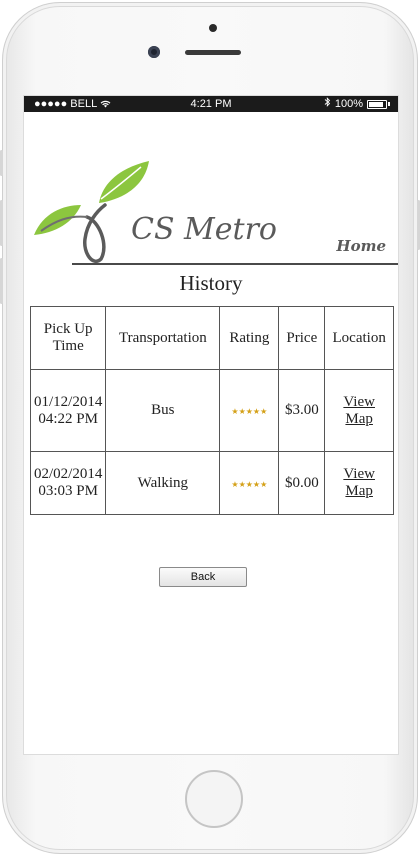 The height and width of the screenshot is (856, 420). Describe the element at coordinates (1, 163) in the screenshot. I see `mute-switch` at that location.